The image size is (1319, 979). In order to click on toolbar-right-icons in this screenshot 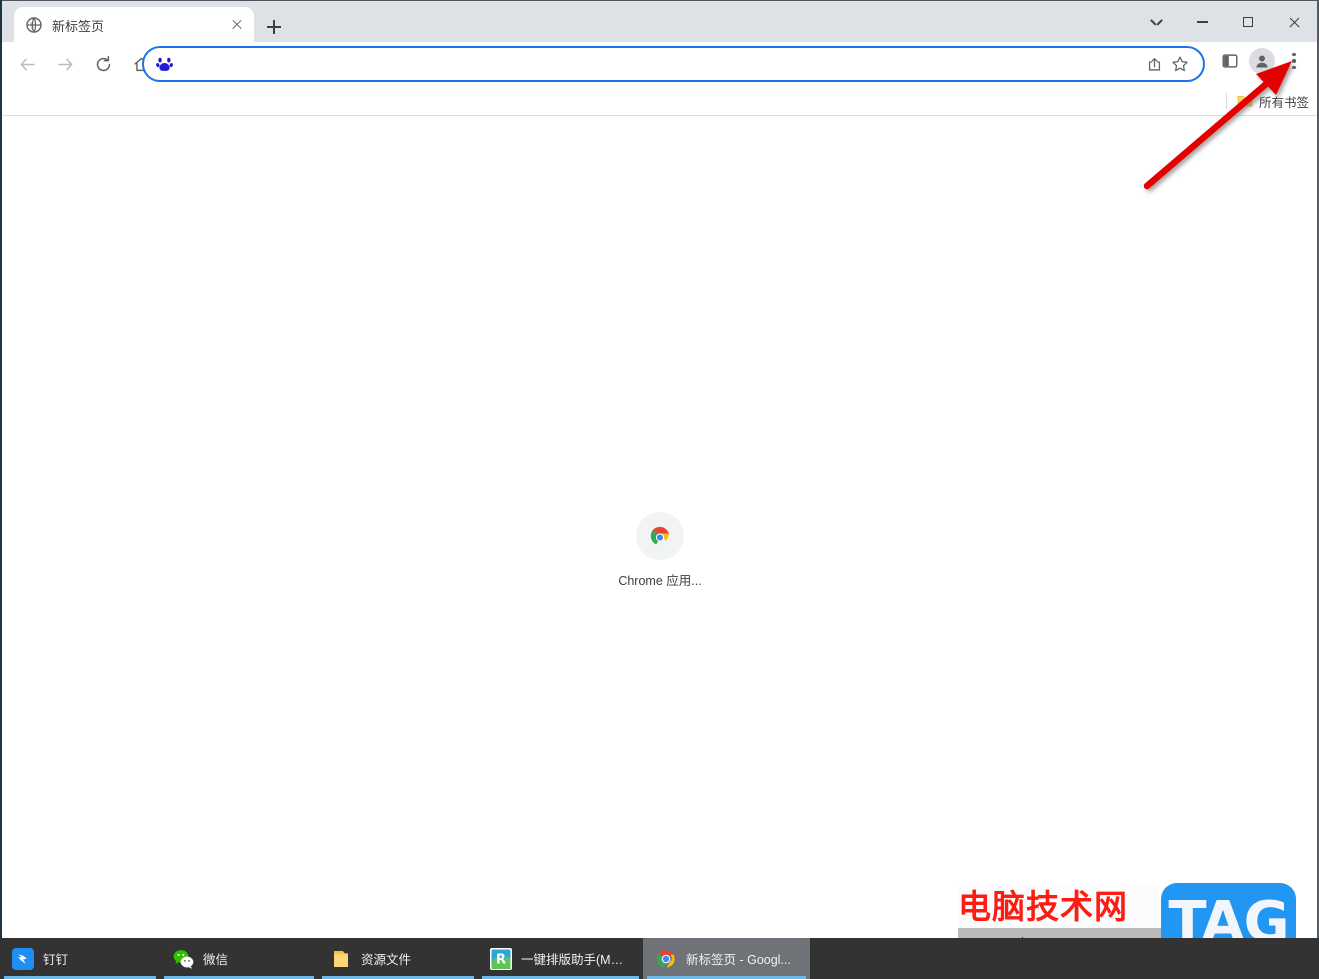, I will do `click(1261, 61)`.